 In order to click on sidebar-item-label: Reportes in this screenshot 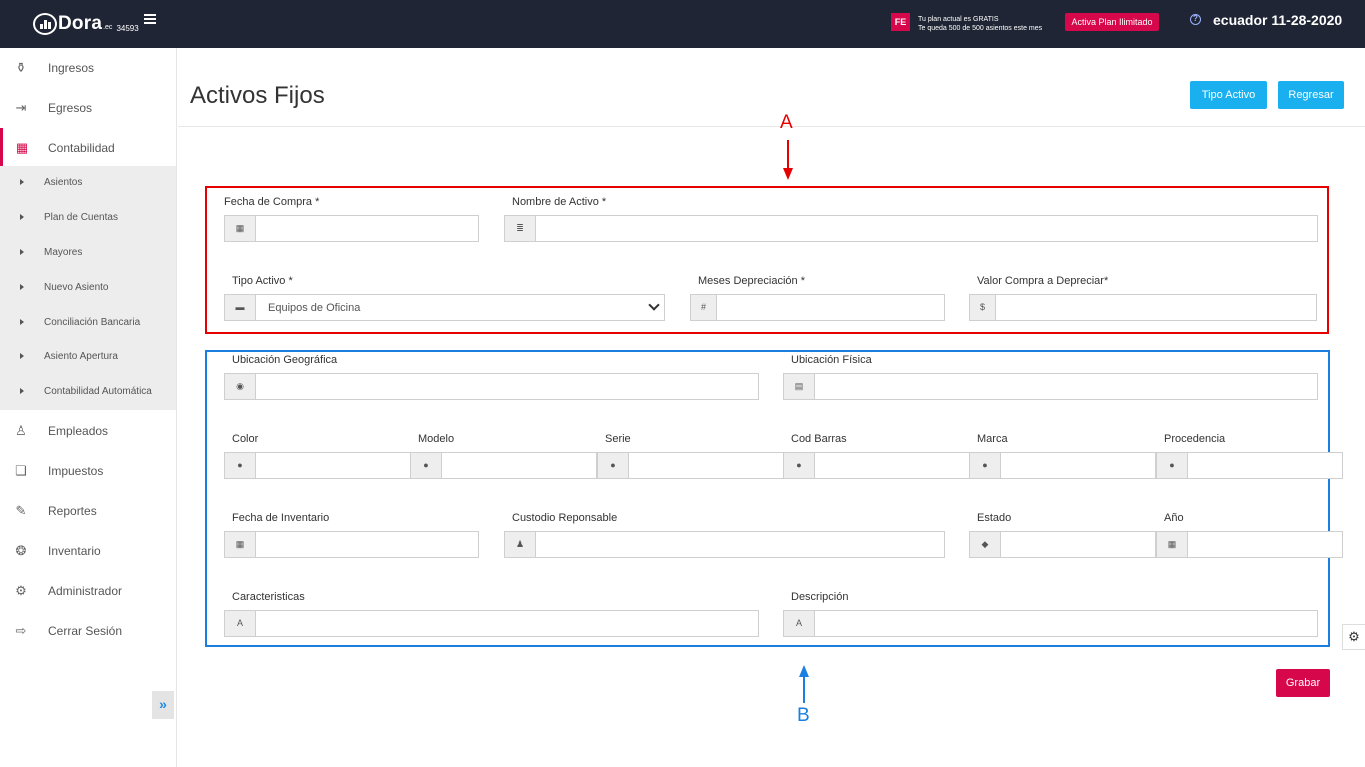, I will do `click(72, 511)`.